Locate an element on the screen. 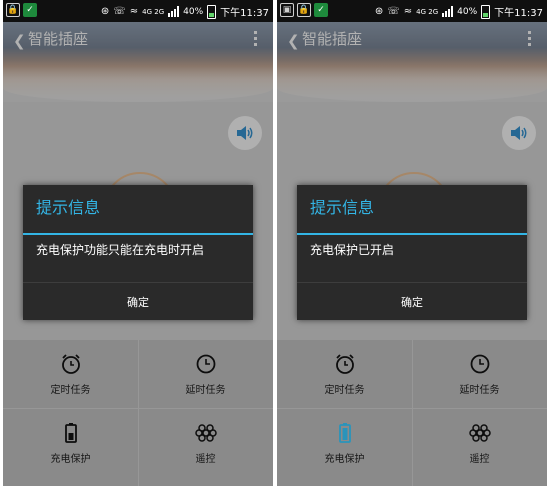 The image size is (550, 486). status-bar: ▣ 🔒 ✓ ⊛ ☏ ≈ 4G 2G 40% 下午11:37 is located at coordinates (412, 11).